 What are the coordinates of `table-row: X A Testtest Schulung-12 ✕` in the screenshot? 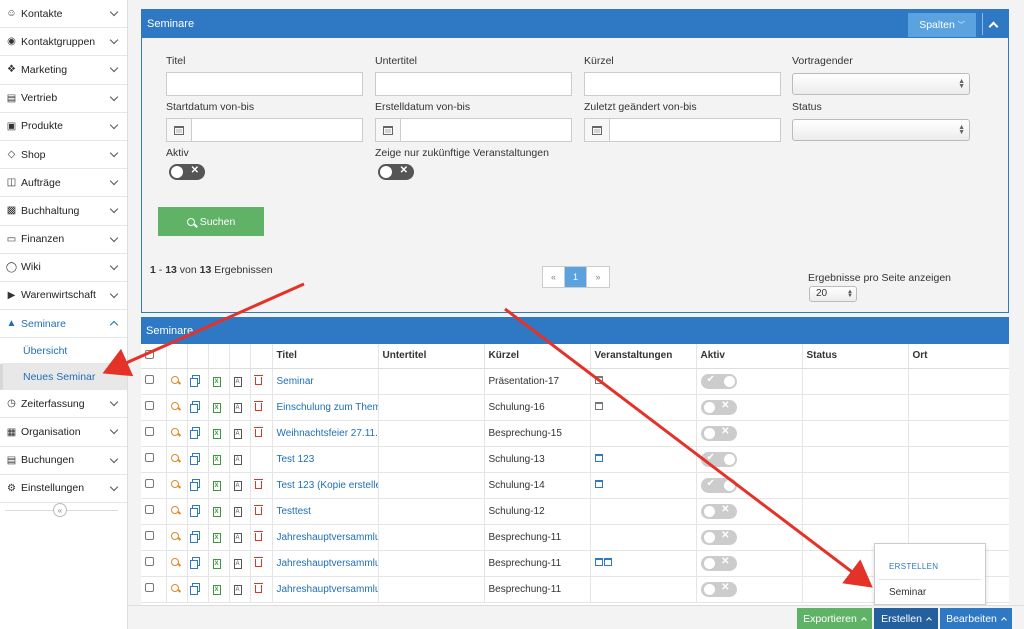 It's located at (575, 511).